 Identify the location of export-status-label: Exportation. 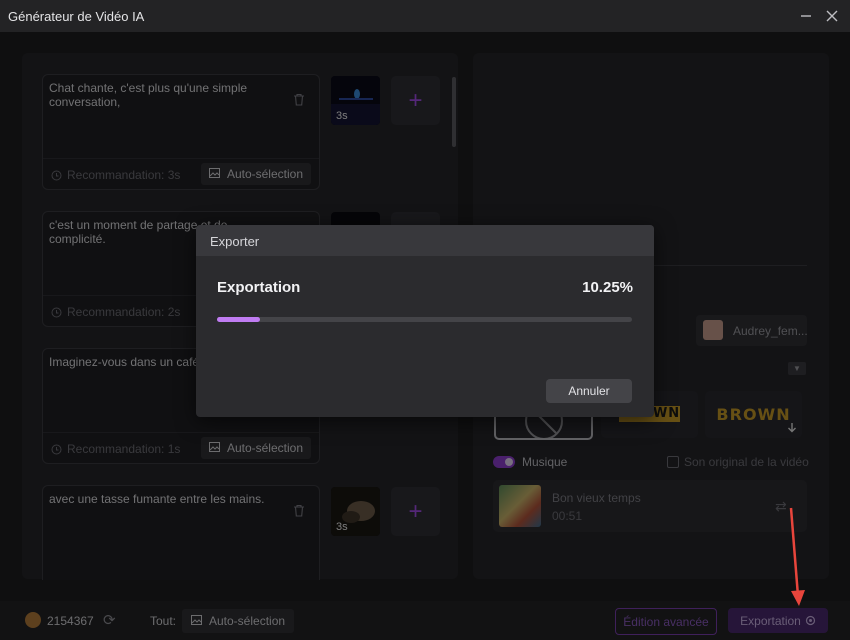
(259, 287).